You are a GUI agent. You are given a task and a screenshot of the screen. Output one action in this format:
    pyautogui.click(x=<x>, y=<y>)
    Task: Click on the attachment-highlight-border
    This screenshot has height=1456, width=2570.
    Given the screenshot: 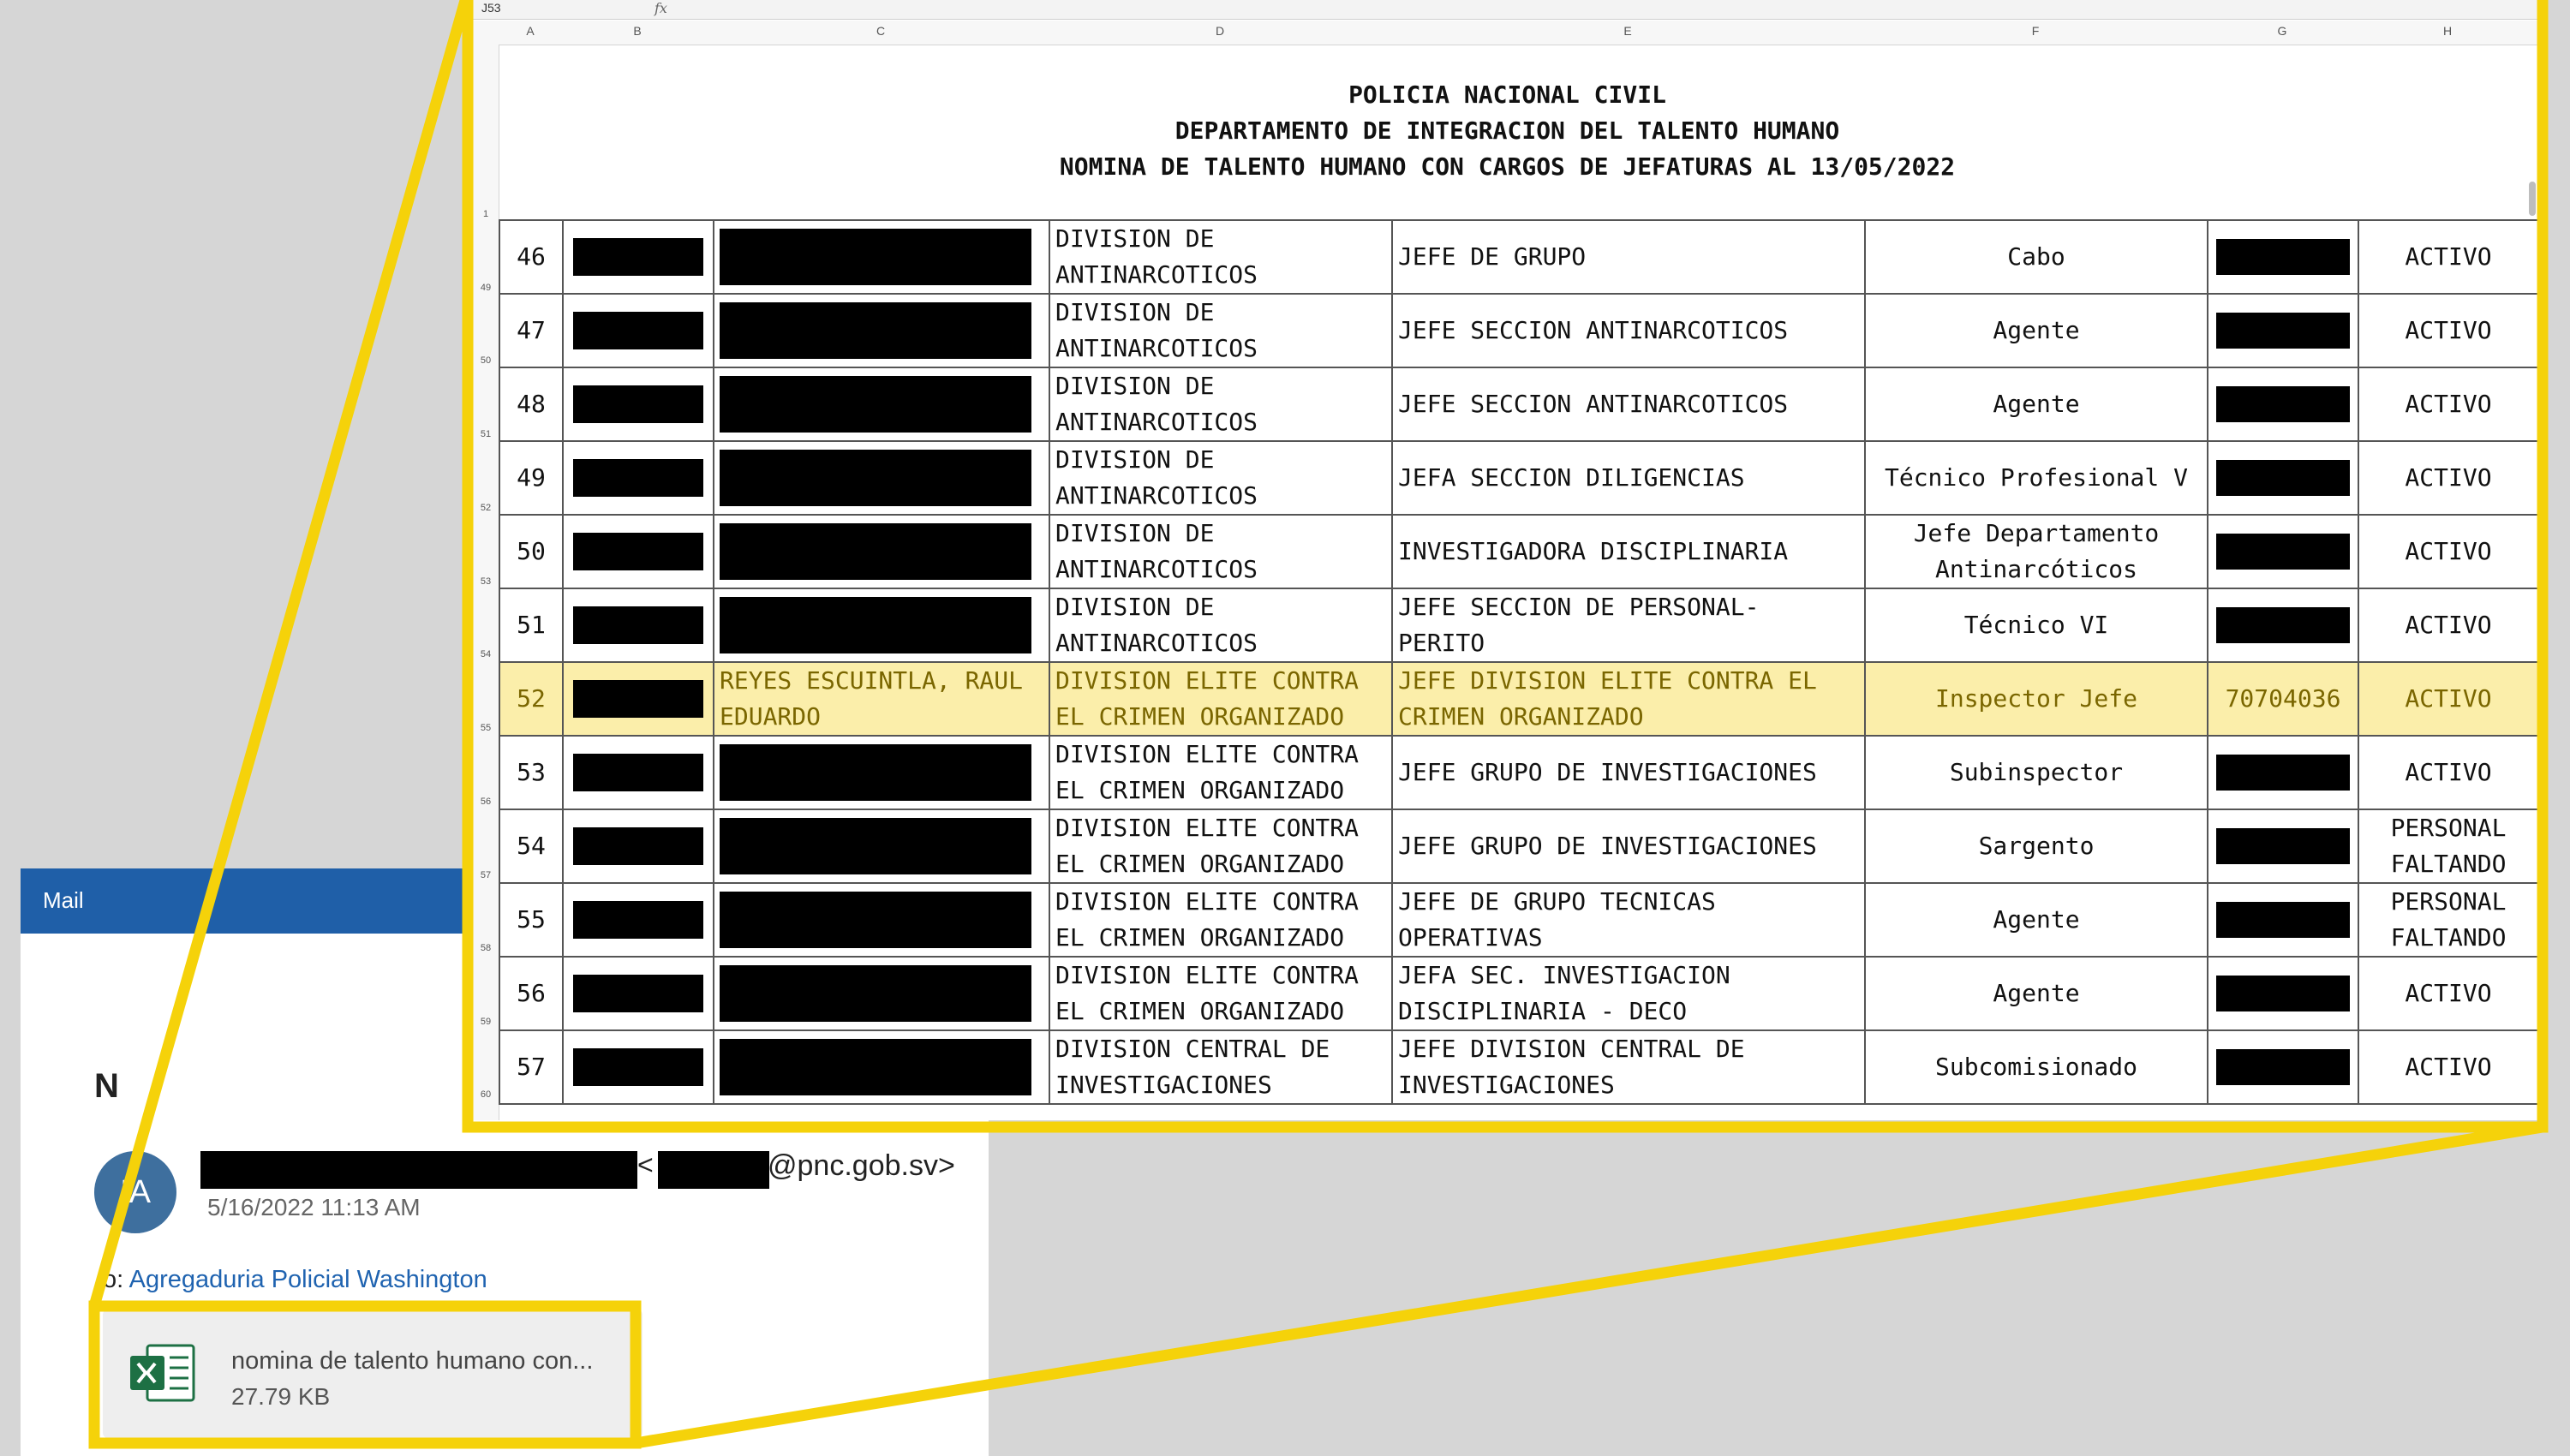 What is the action you would take?
    pyautogui.click(x=365, y=1374)
    